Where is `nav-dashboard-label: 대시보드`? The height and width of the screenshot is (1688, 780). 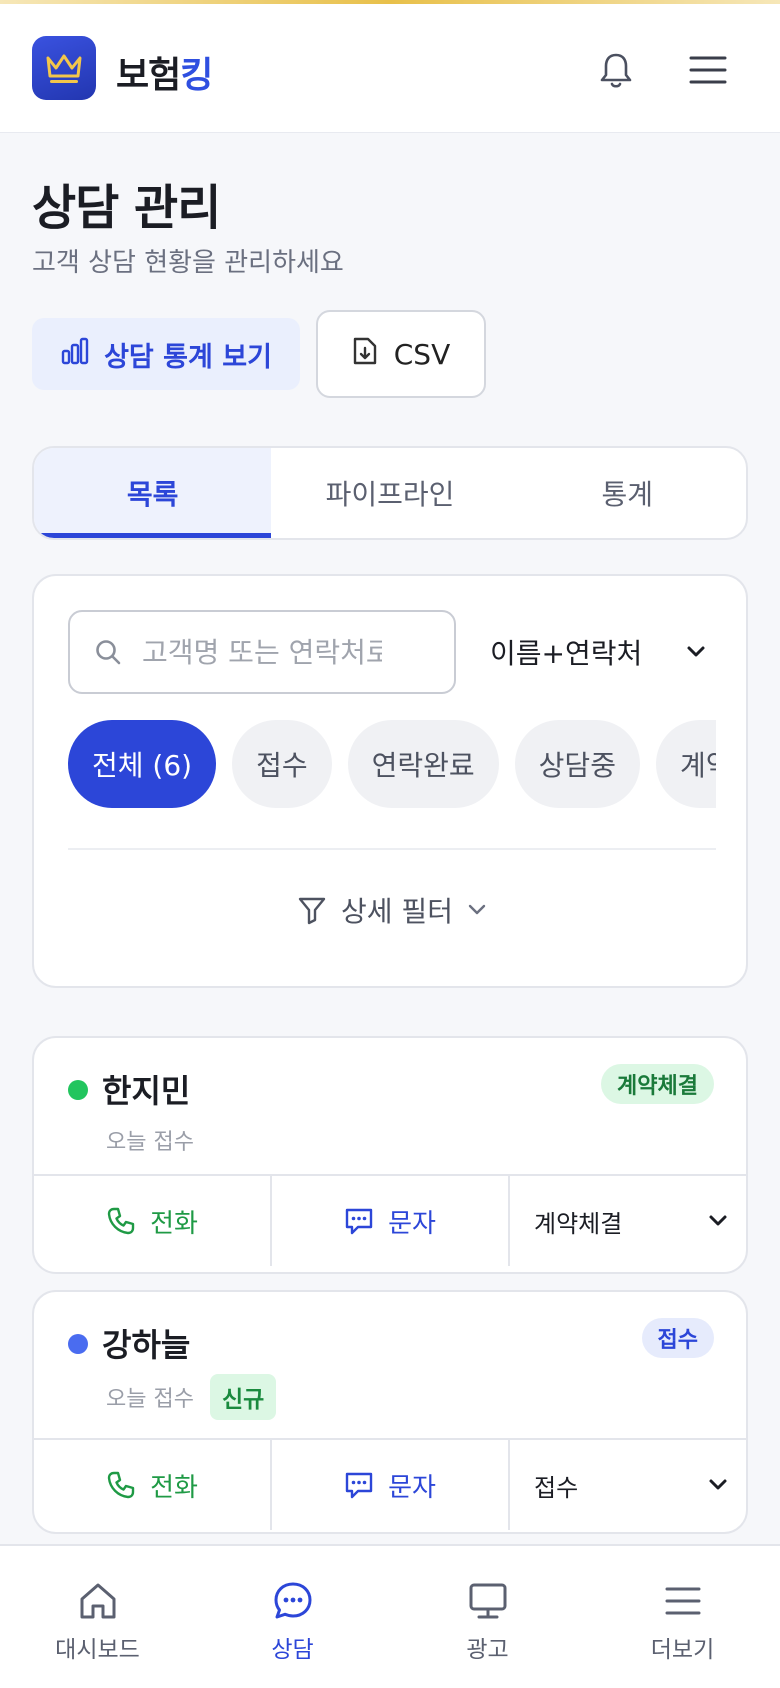 nav-dashboard-label: 대시보드 is located at coordinates (97, 1650).